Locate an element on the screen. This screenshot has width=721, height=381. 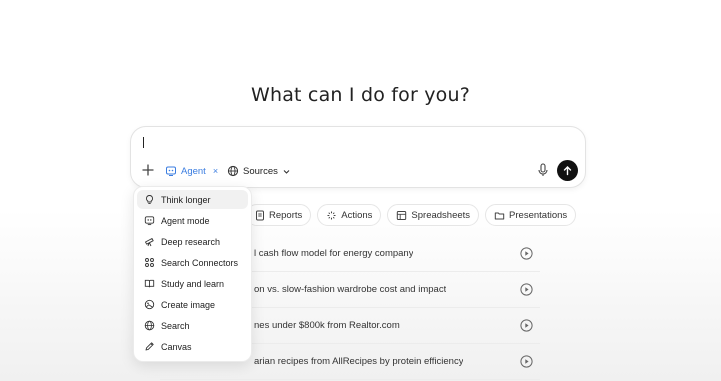
text-cursor is located at coordinates (143, 142).